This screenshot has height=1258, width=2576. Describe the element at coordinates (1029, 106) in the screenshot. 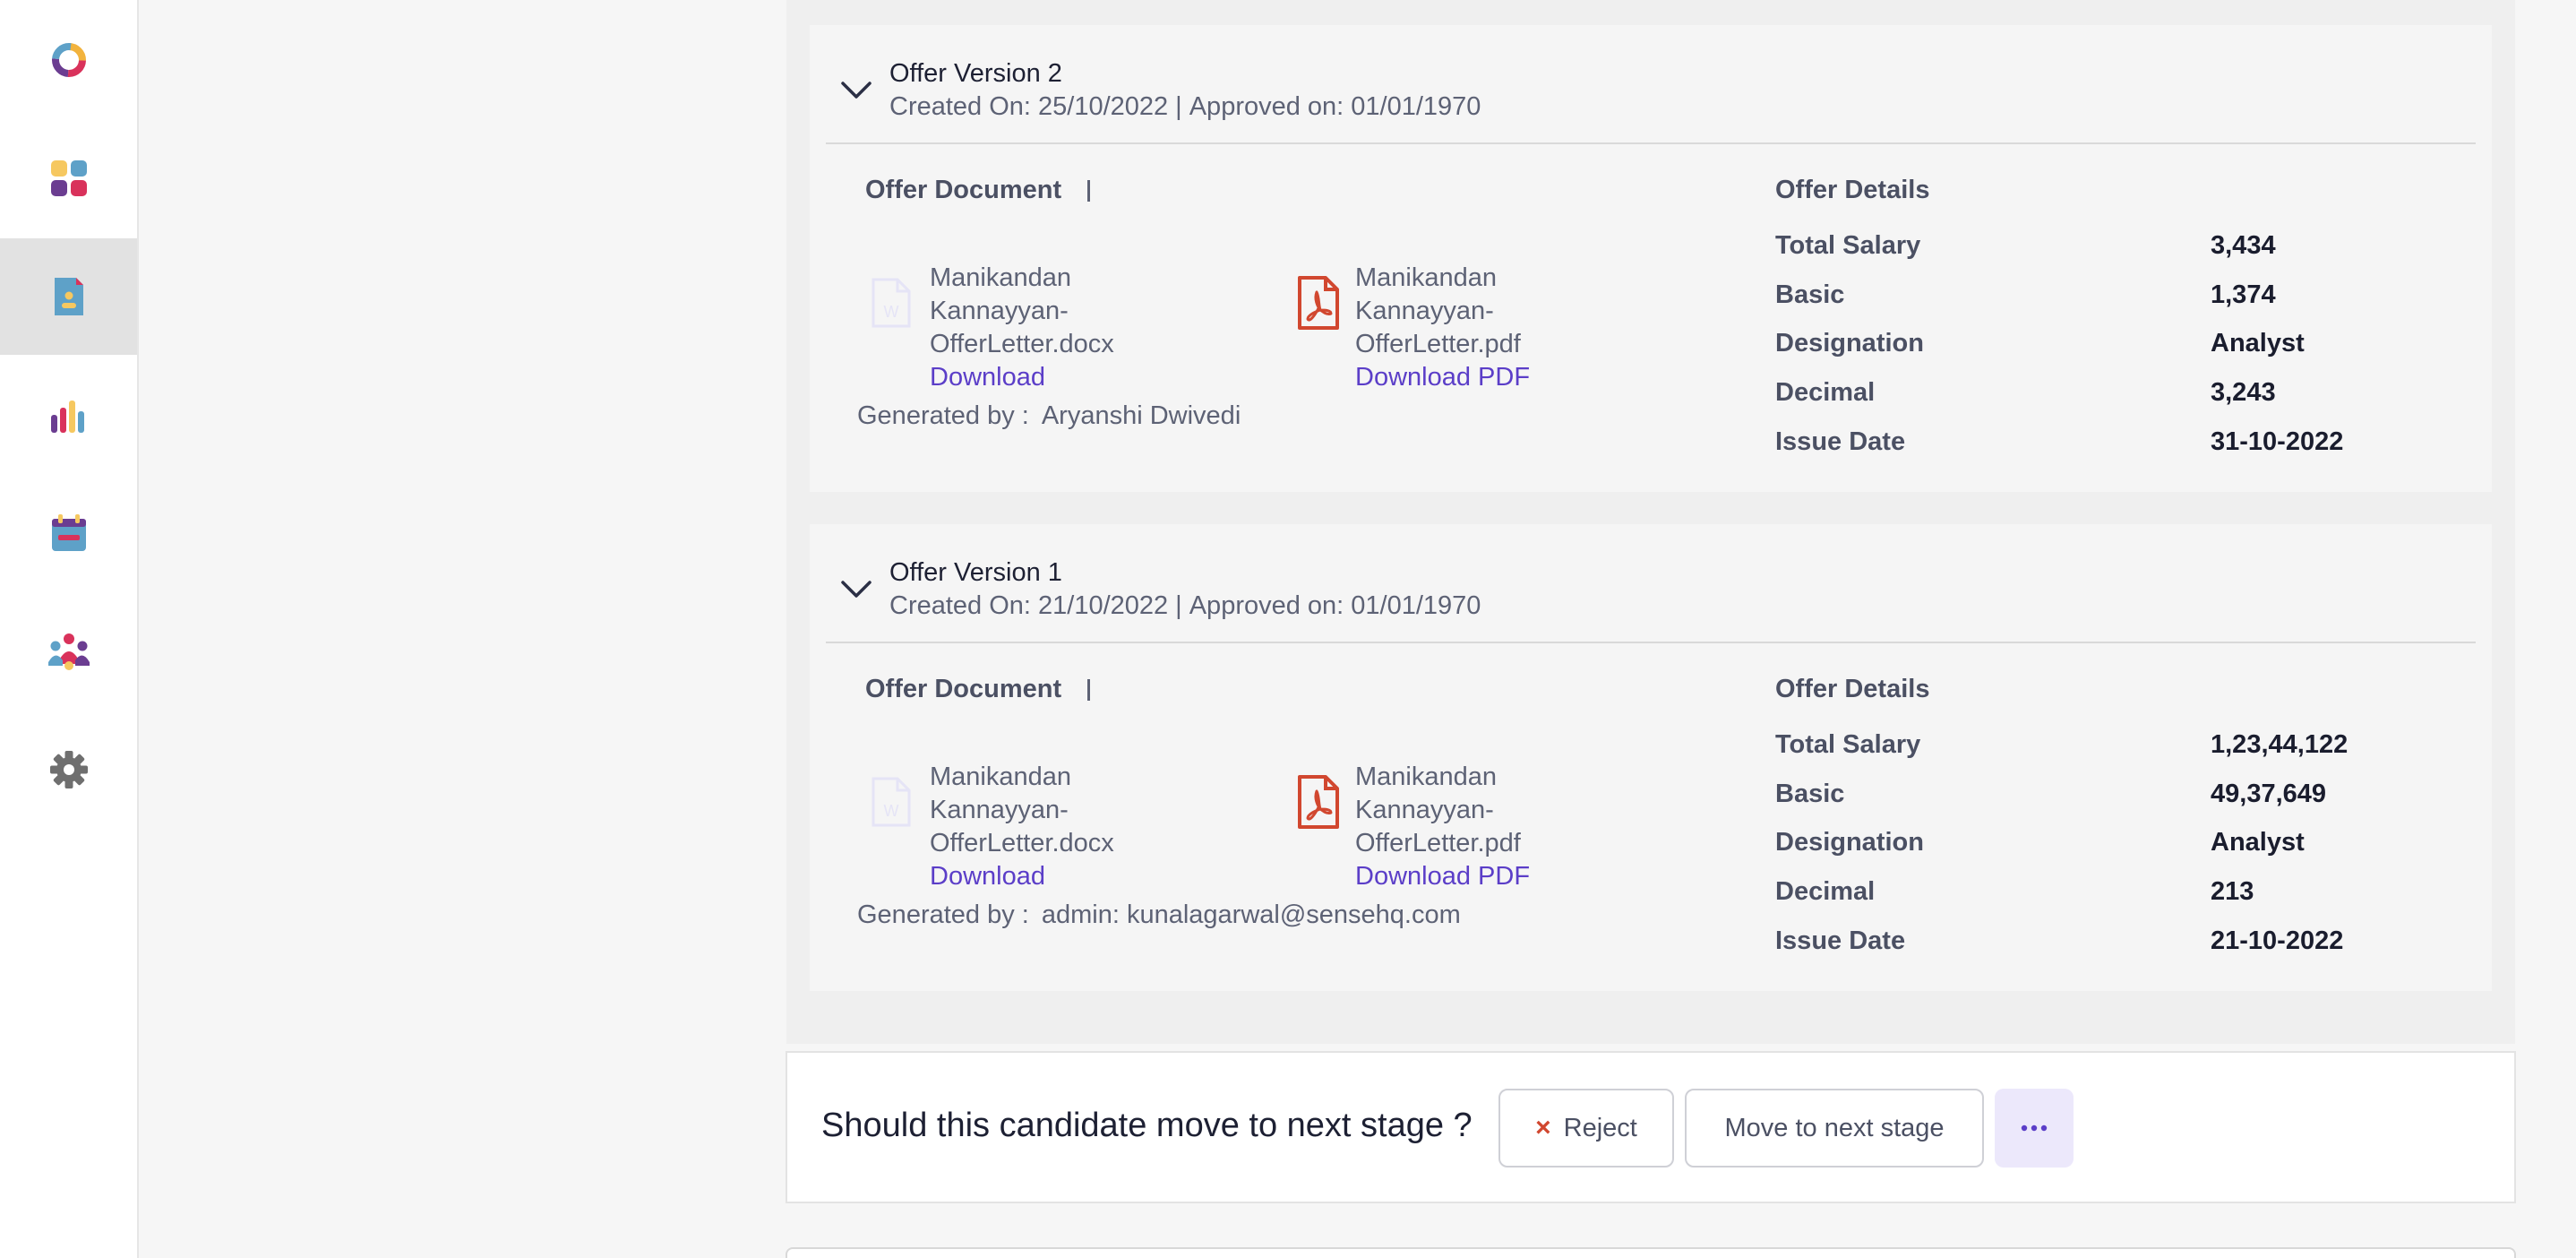

I see `created-date: Created On: 25/10/2022` at that location.